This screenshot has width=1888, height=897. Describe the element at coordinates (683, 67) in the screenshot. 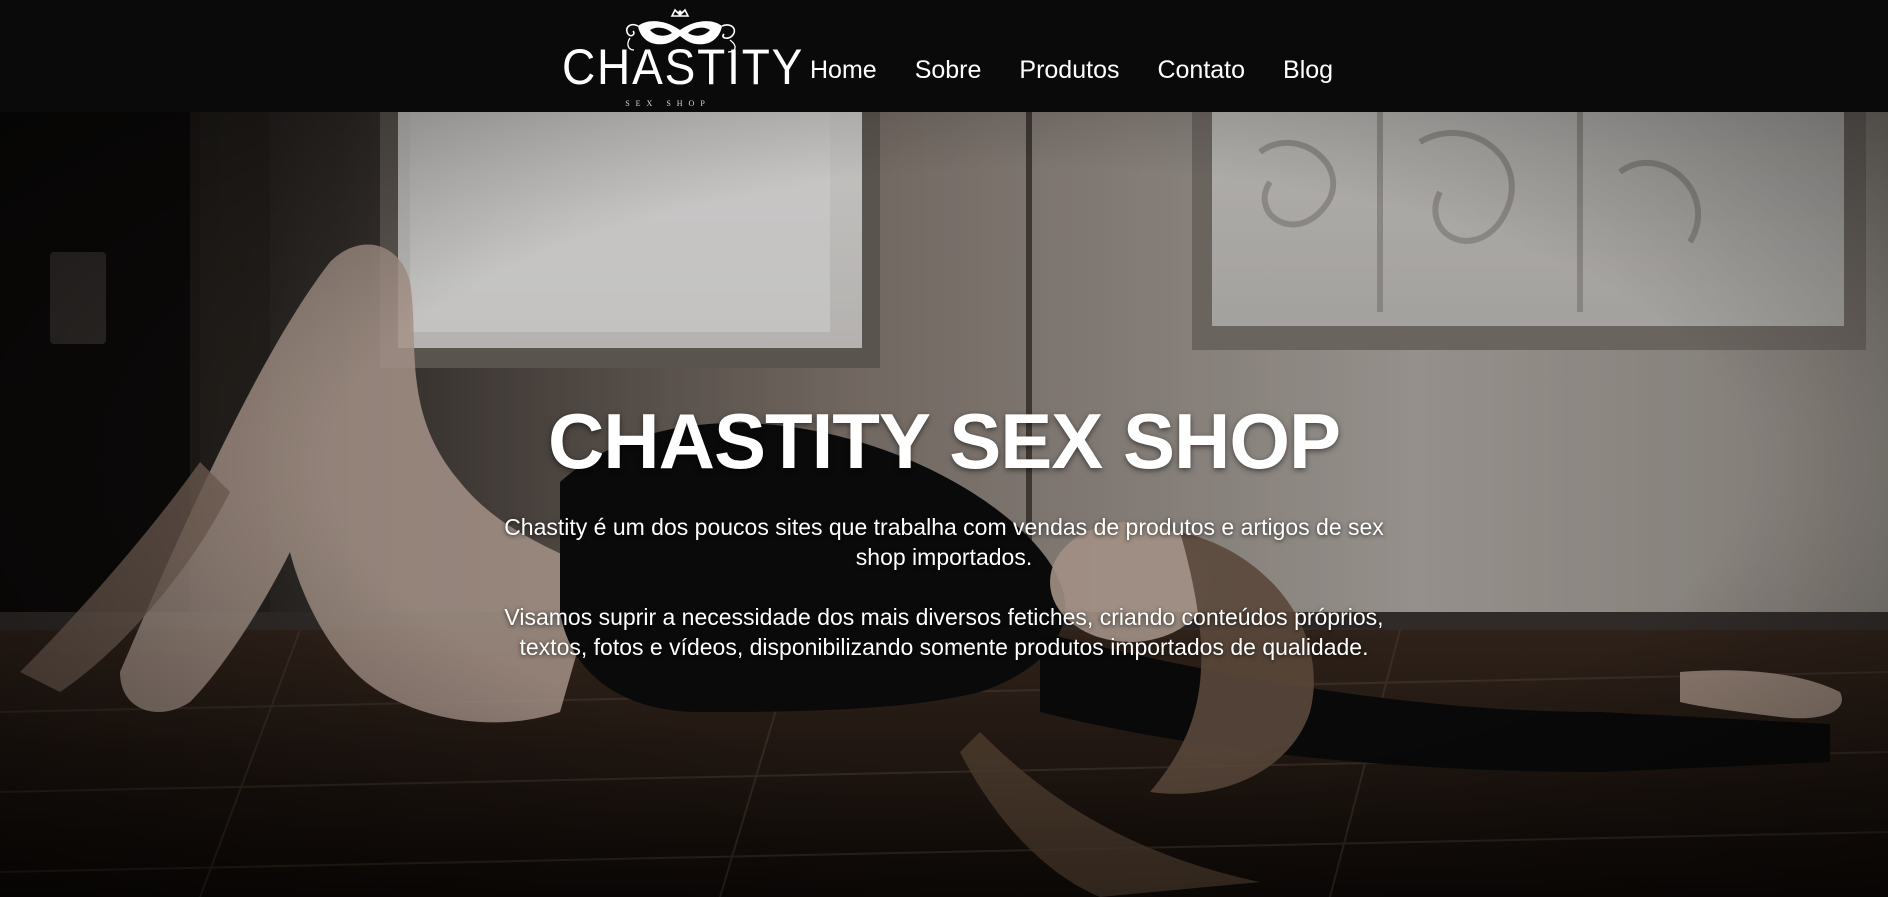

I see `logo-wordmark: CHASTITY` at that location.